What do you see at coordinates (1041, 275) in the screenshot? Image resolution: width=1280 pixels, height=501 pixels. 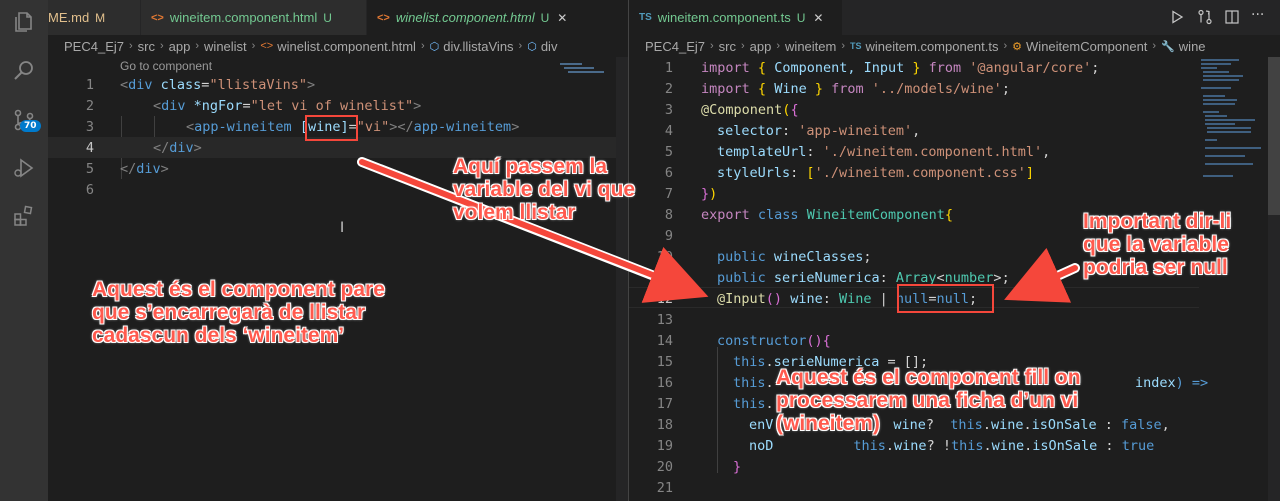 I see `arrow-to-null` at bounding box center [1041, 275].